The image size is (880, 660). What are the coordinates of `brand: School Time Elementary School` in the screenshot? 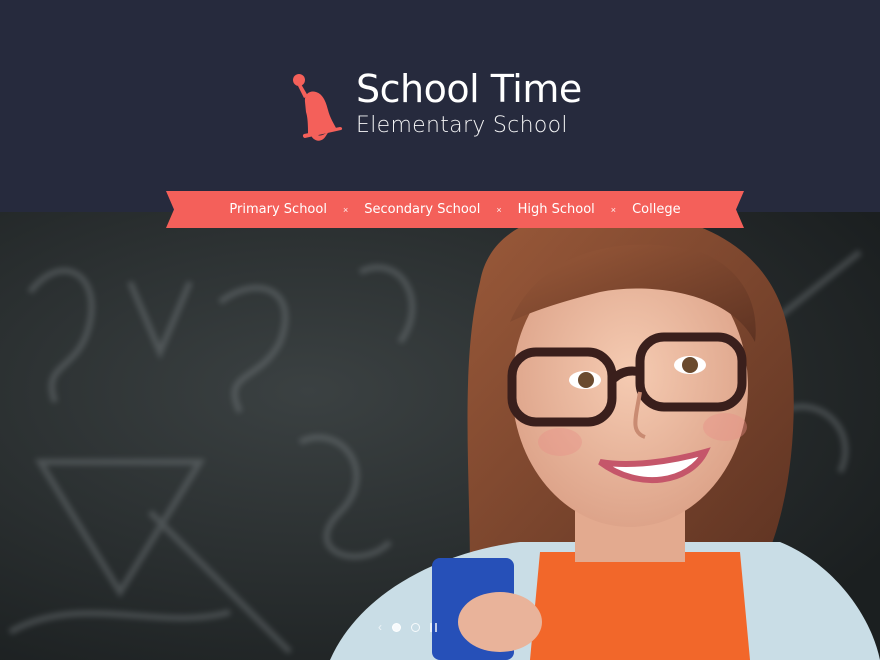 It's located at (436, 106).